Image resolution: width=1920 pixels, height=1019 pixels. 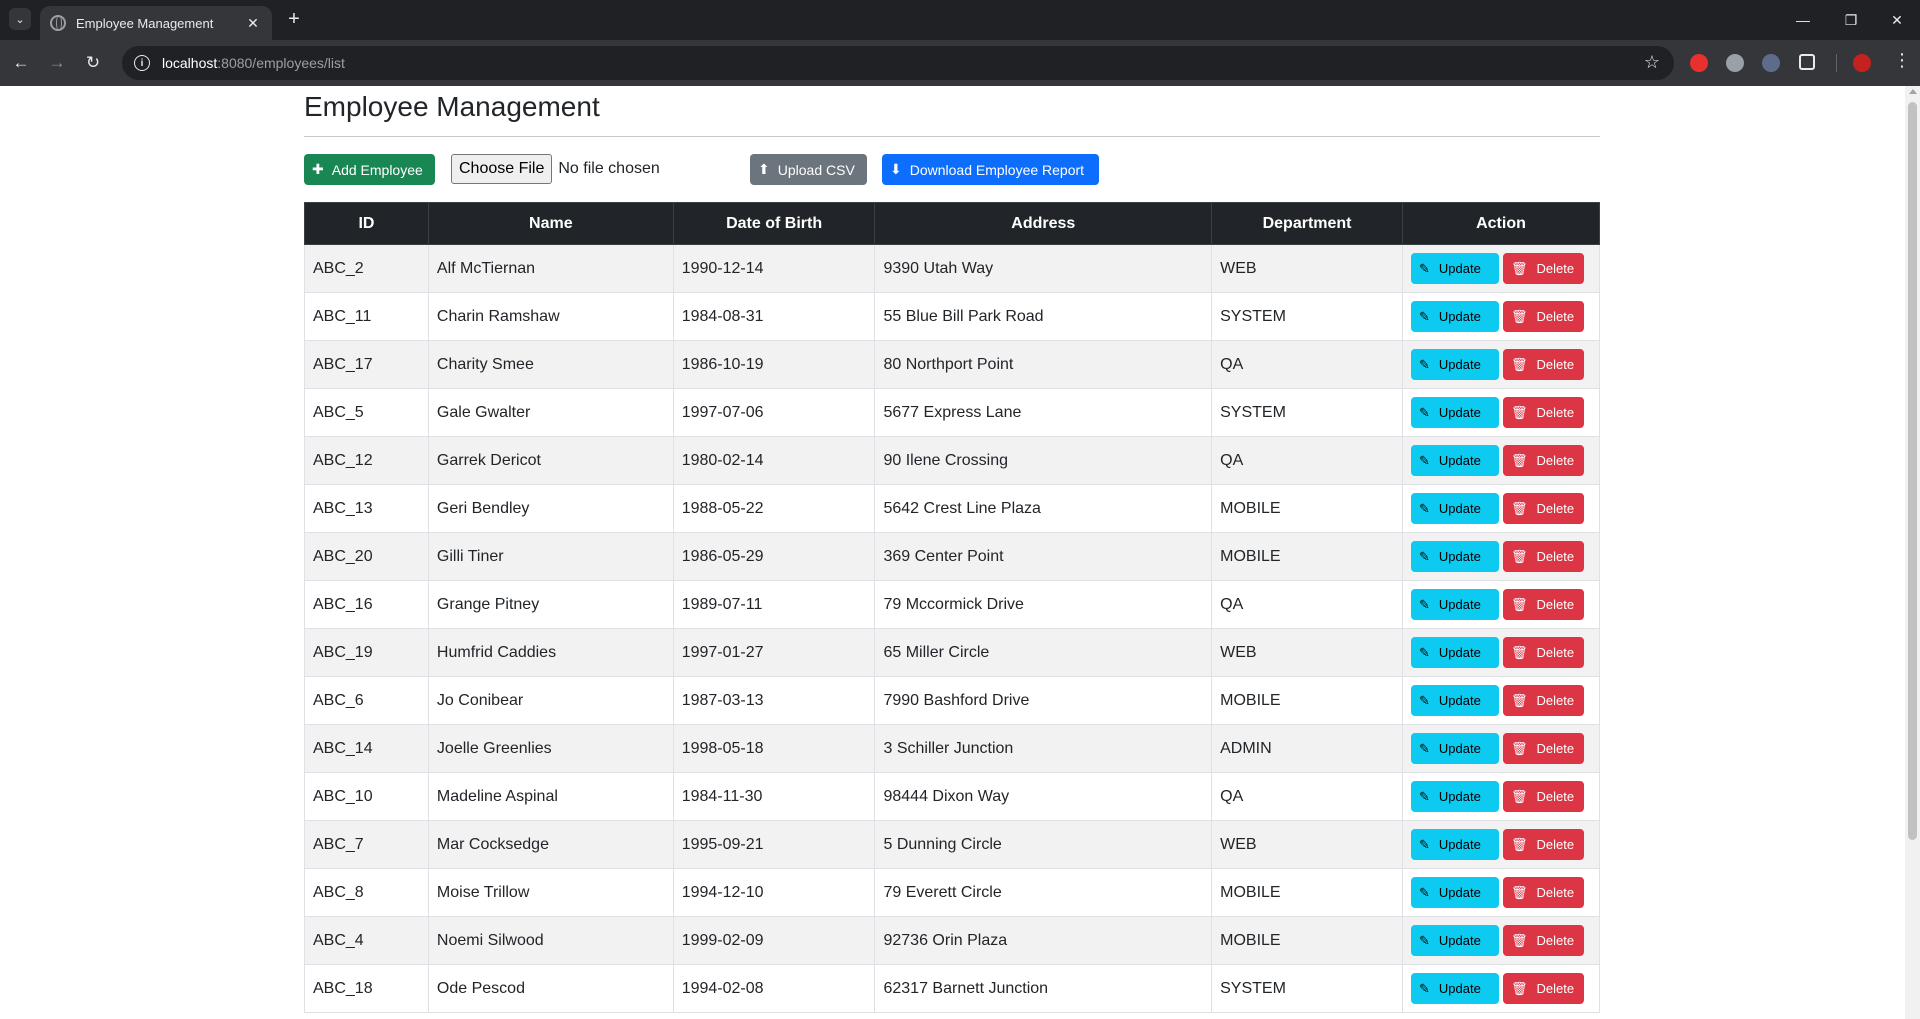 I want to click on add-employee-button: ✚ Add Employee, so click(x=369, y=169).